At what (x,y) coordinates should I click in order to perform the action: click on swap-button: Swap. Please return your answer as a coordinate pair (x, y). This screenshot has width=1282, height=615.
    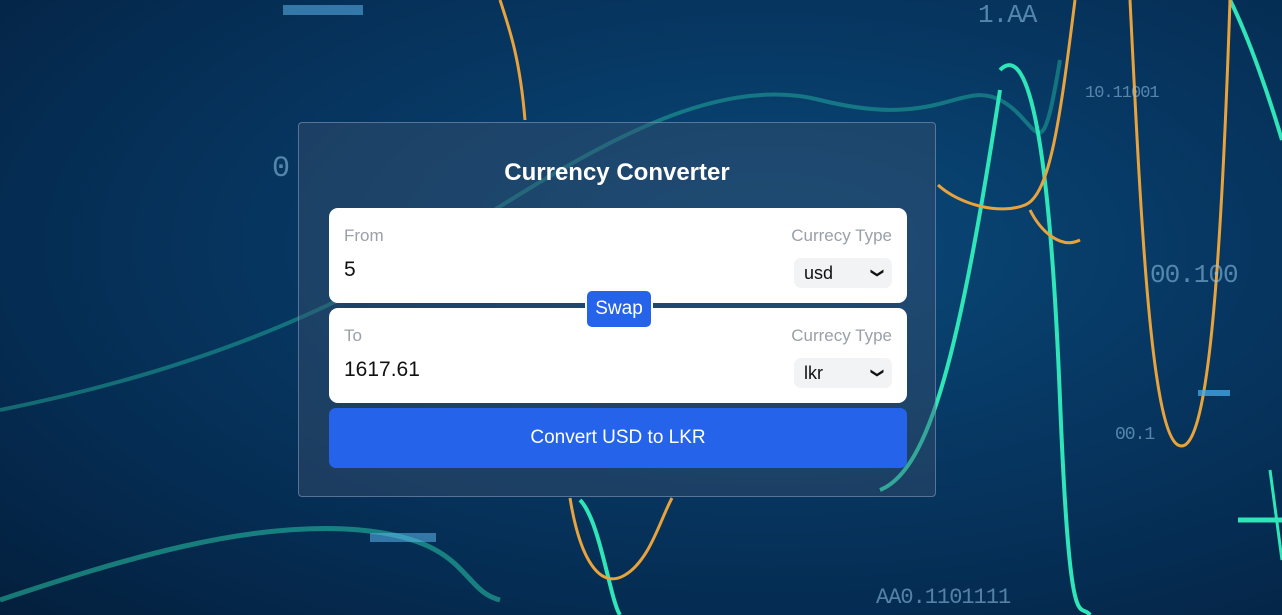
    Looking at the image, I should click on (619, 309).